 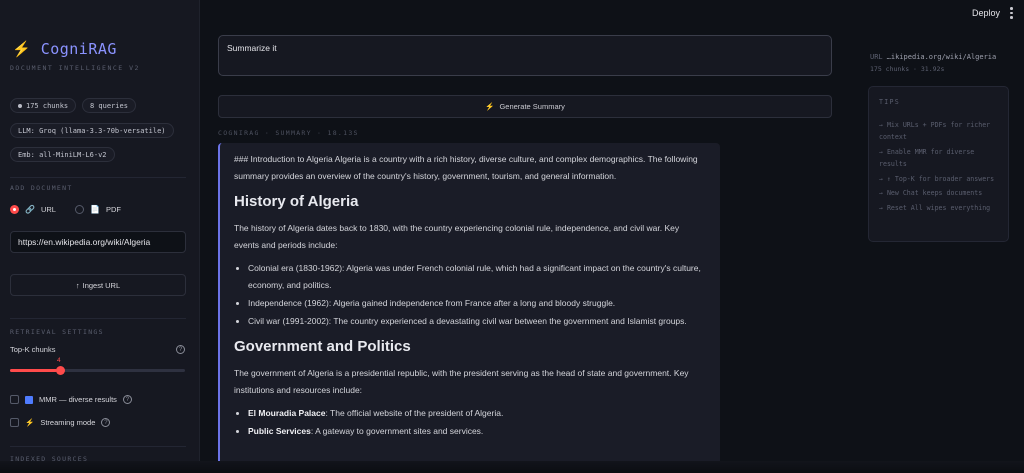 What do you see at coordinates (14, 209) in the screenshot?
I see `radio-selected-icon` at bounding box center [14, 209].